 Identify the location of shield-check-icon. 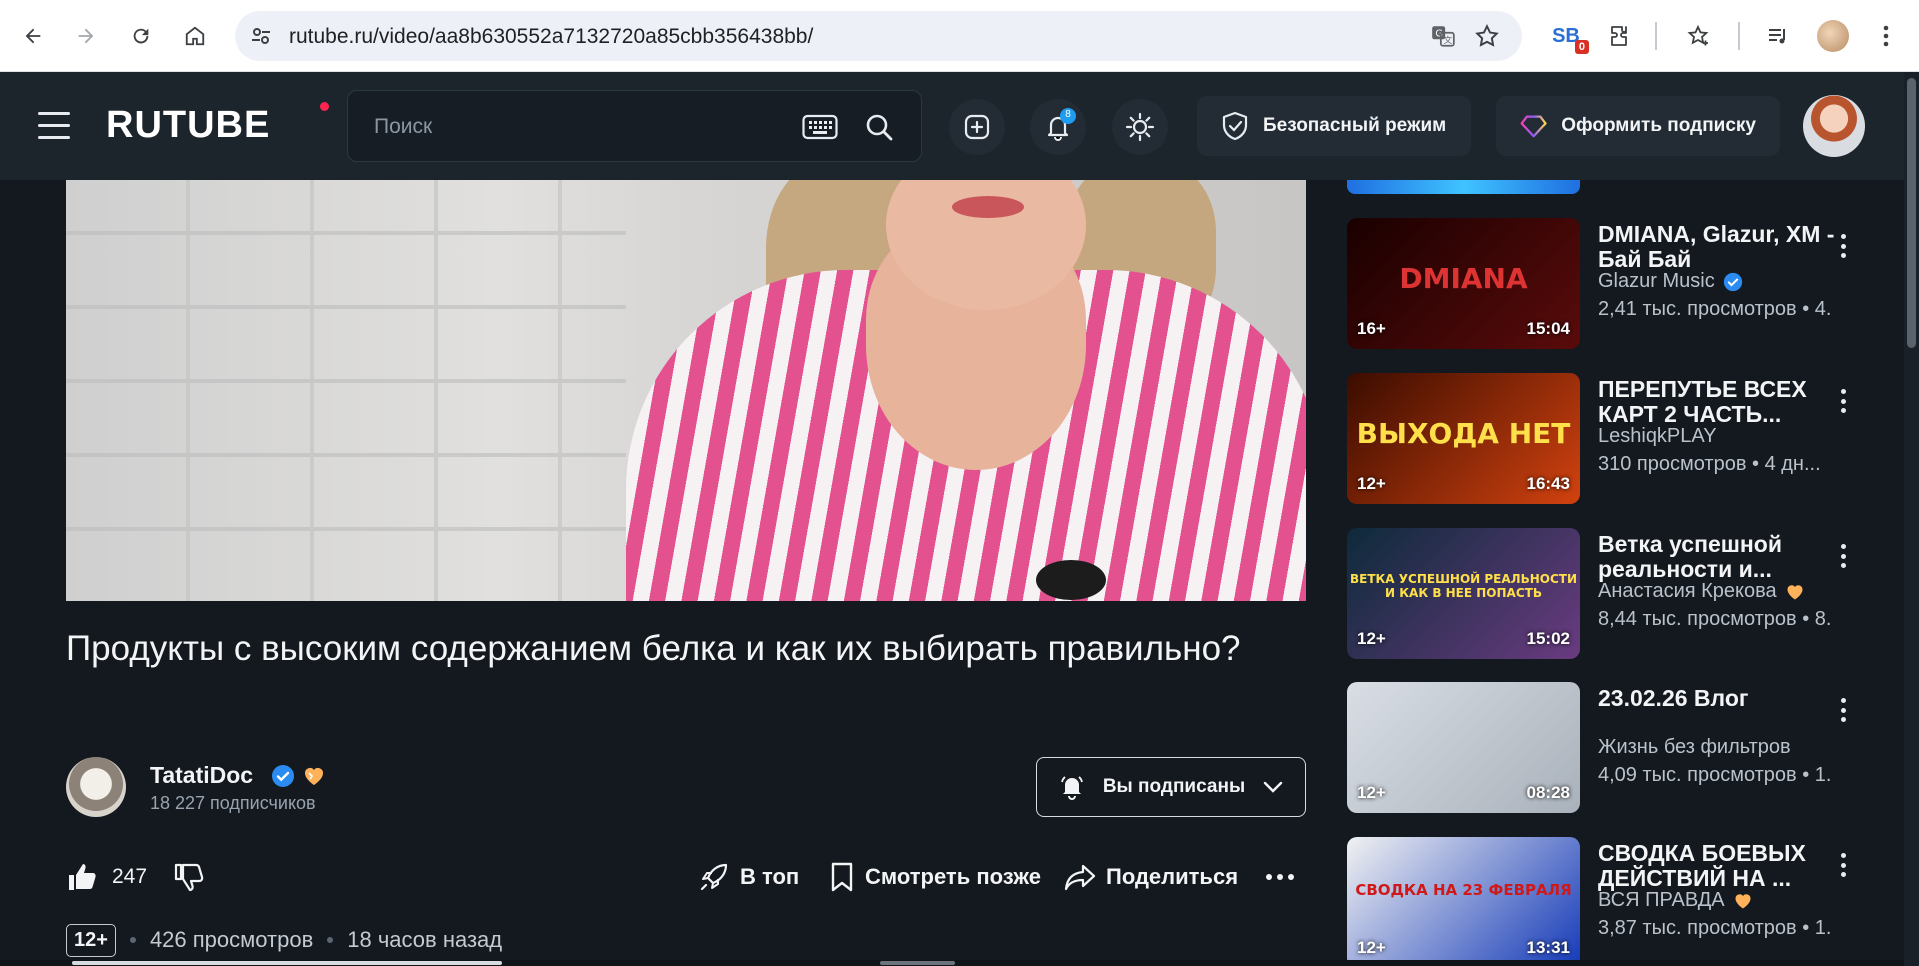
(1235, 126).